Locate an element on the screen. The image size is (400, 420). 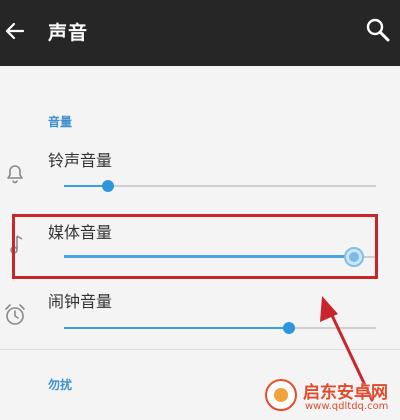
section-header-do-not-disturb: 勿扰 is located at coordinates (60, 385).